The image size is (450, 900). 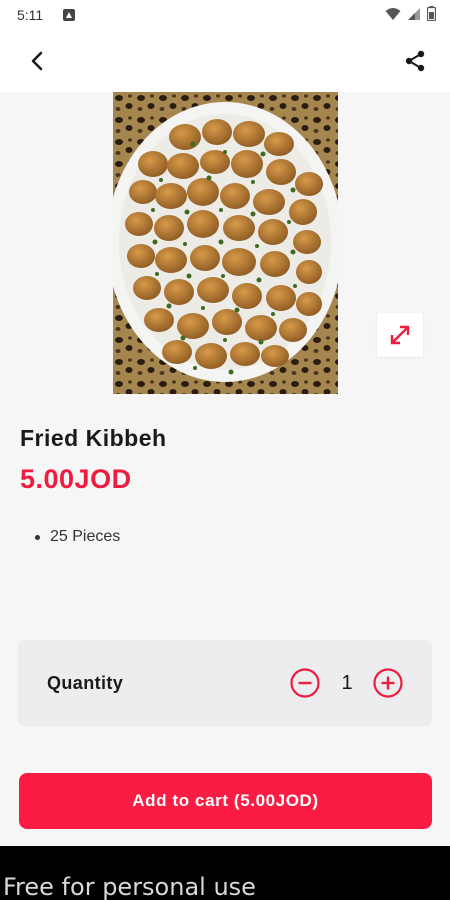 I want to click on signal-icon, so click(x=414, y=13).